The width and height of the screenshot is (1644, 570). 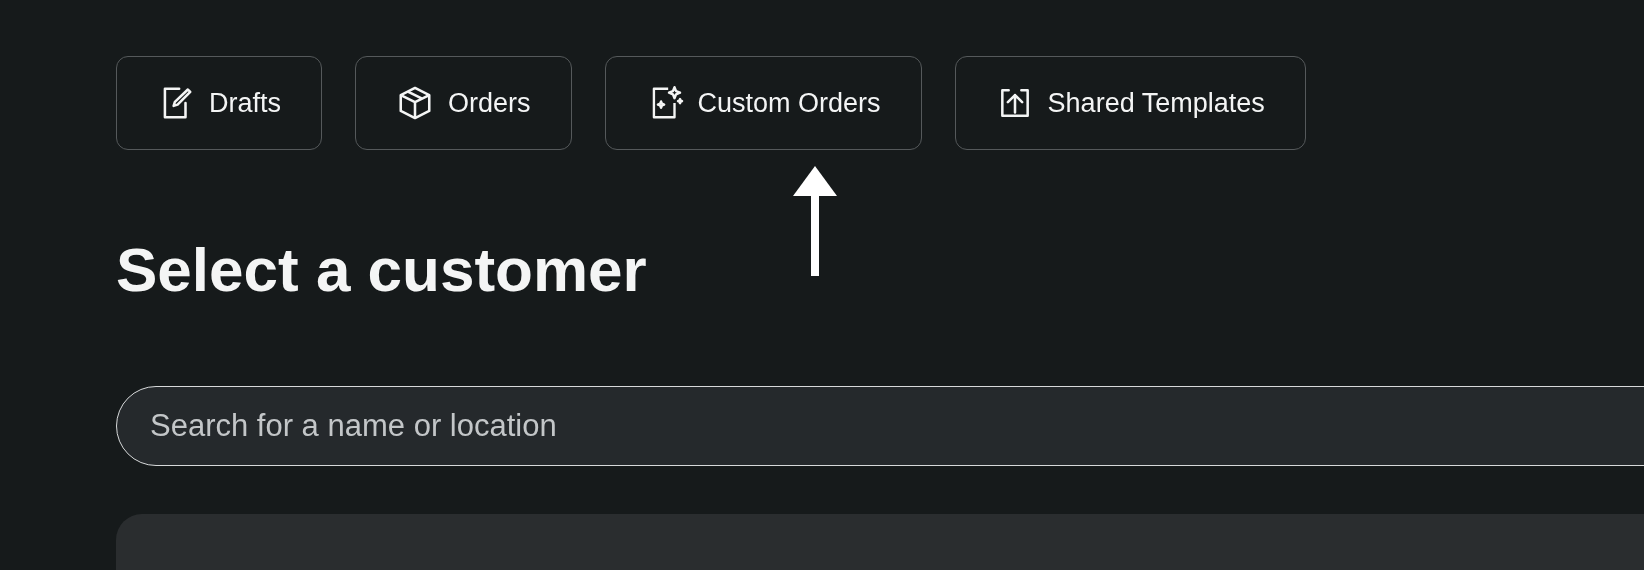 I want to click on nav-button: Custom Orders, so click(x=763, y=103).